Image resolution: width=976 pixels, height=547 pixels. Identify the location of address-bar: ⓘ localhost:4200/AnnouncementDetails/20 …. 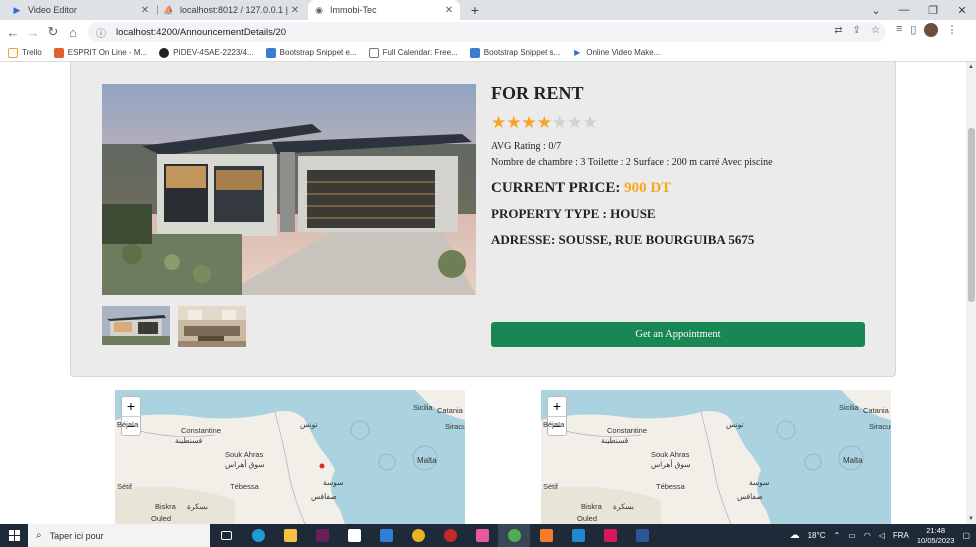
(487, 32).